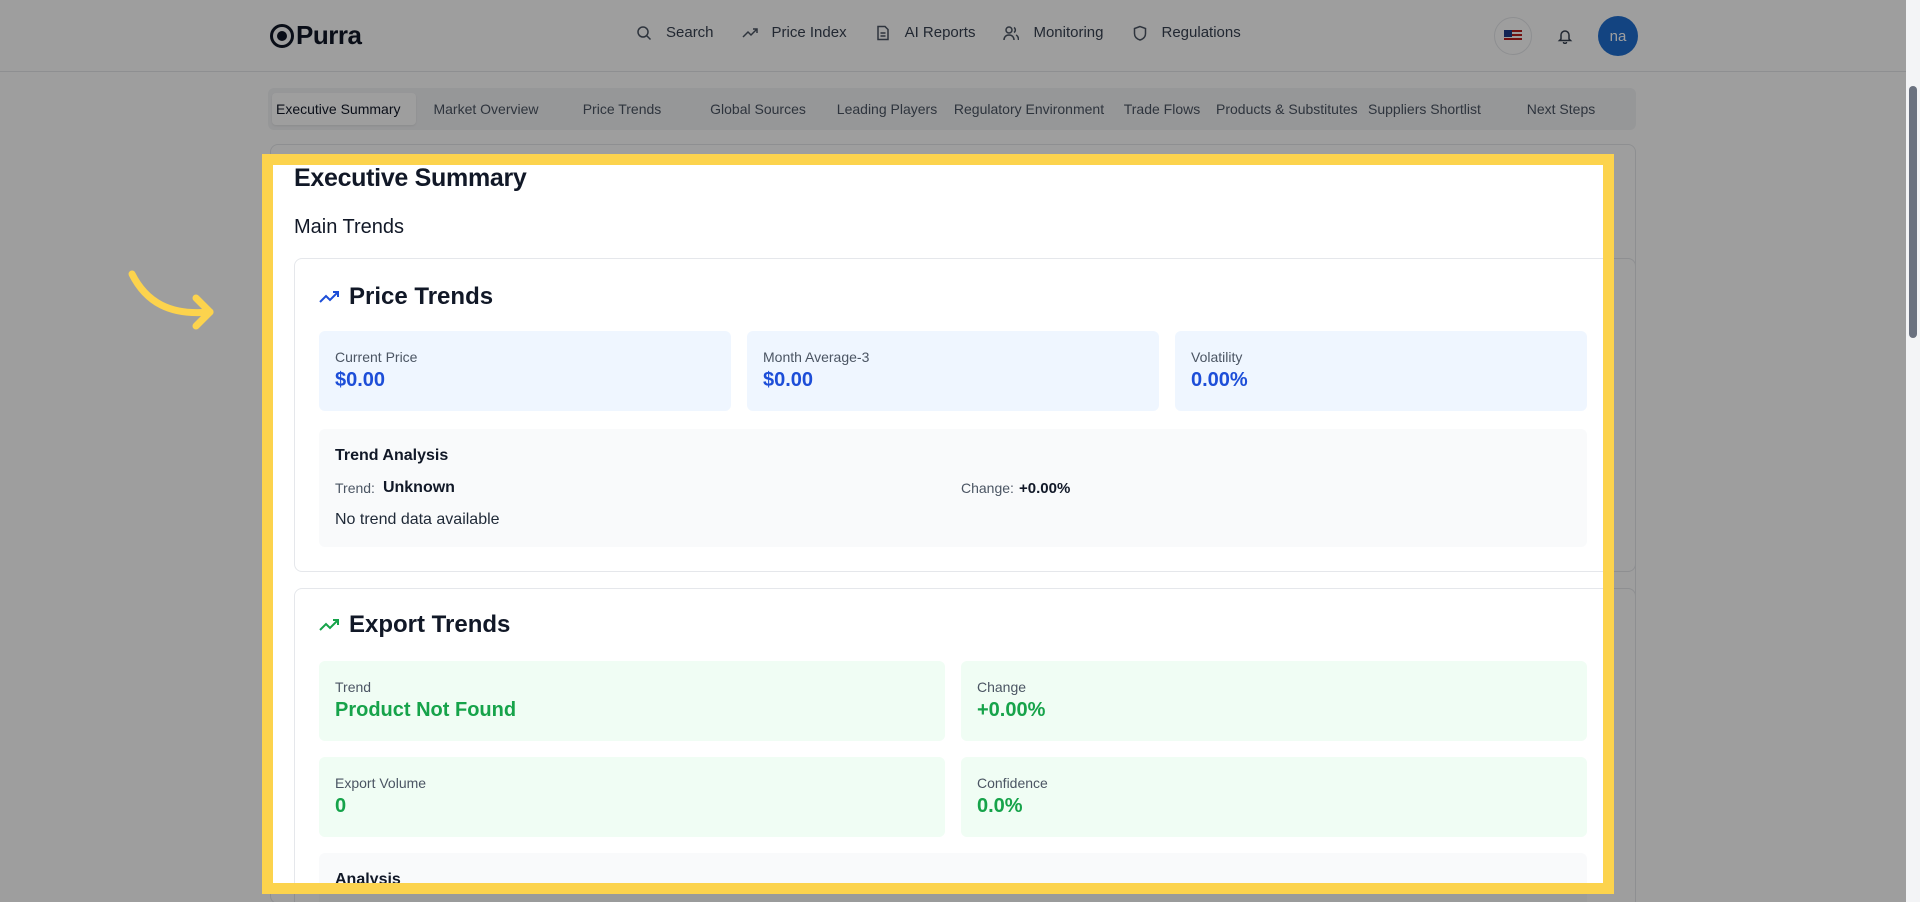 The height and width of the screenshot is (902, 1920). Describe the element at coordinates (758, 109) in the screenshot. I see `tab-global-sources: Global Sources` at that location.